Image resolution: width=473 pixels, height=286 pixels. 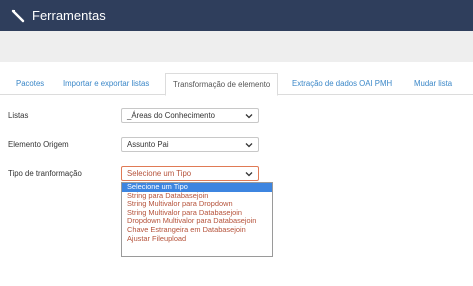 What do you see at coordinates (45, 173) in the screenshot?
I see `tipo-transformacao-label: Tipo de tranformação` at bounding box center [45, 173].